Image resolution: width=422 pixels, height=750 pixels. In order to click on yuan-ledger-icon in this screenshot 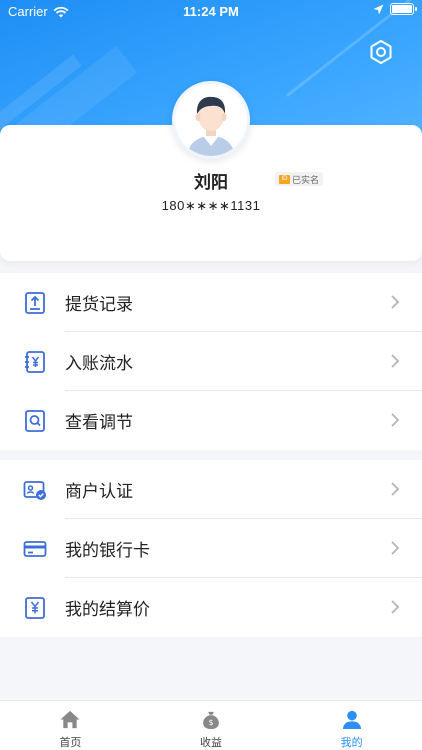, I will do `click(35, 362)`.